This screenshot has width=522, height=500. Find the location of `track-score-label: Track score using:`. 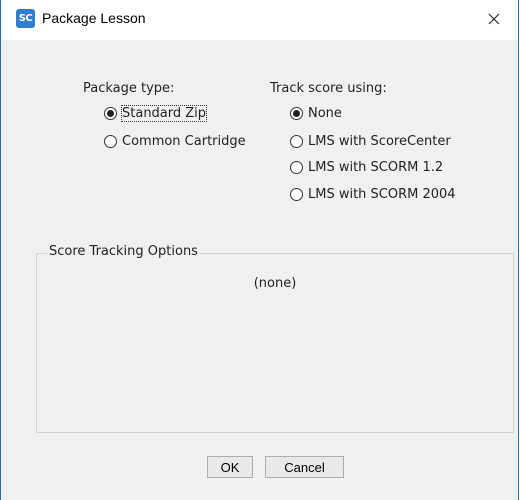

track-score-label: Track score using: is located at coordinates (328, 88).